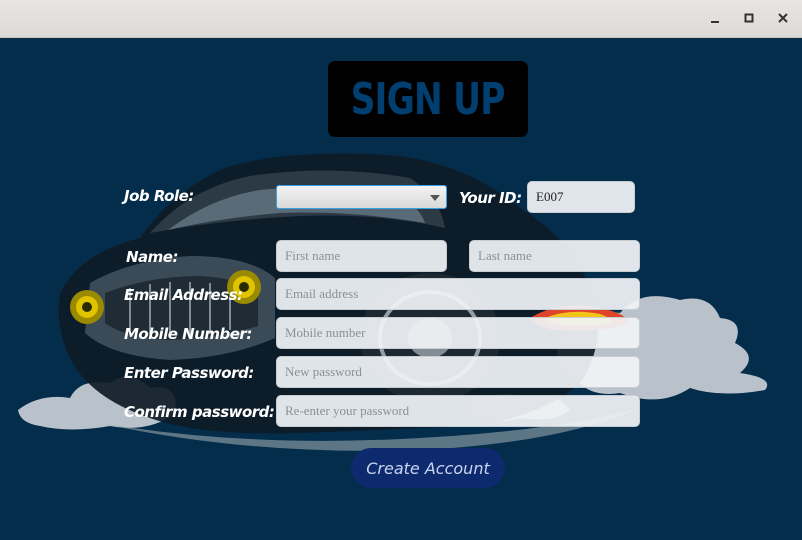 This screenshot has height=540, width=802. What do you see at coordinates (361, 197) in the screenshot?
I see `job-role-select` at bounding box center [361, 197].